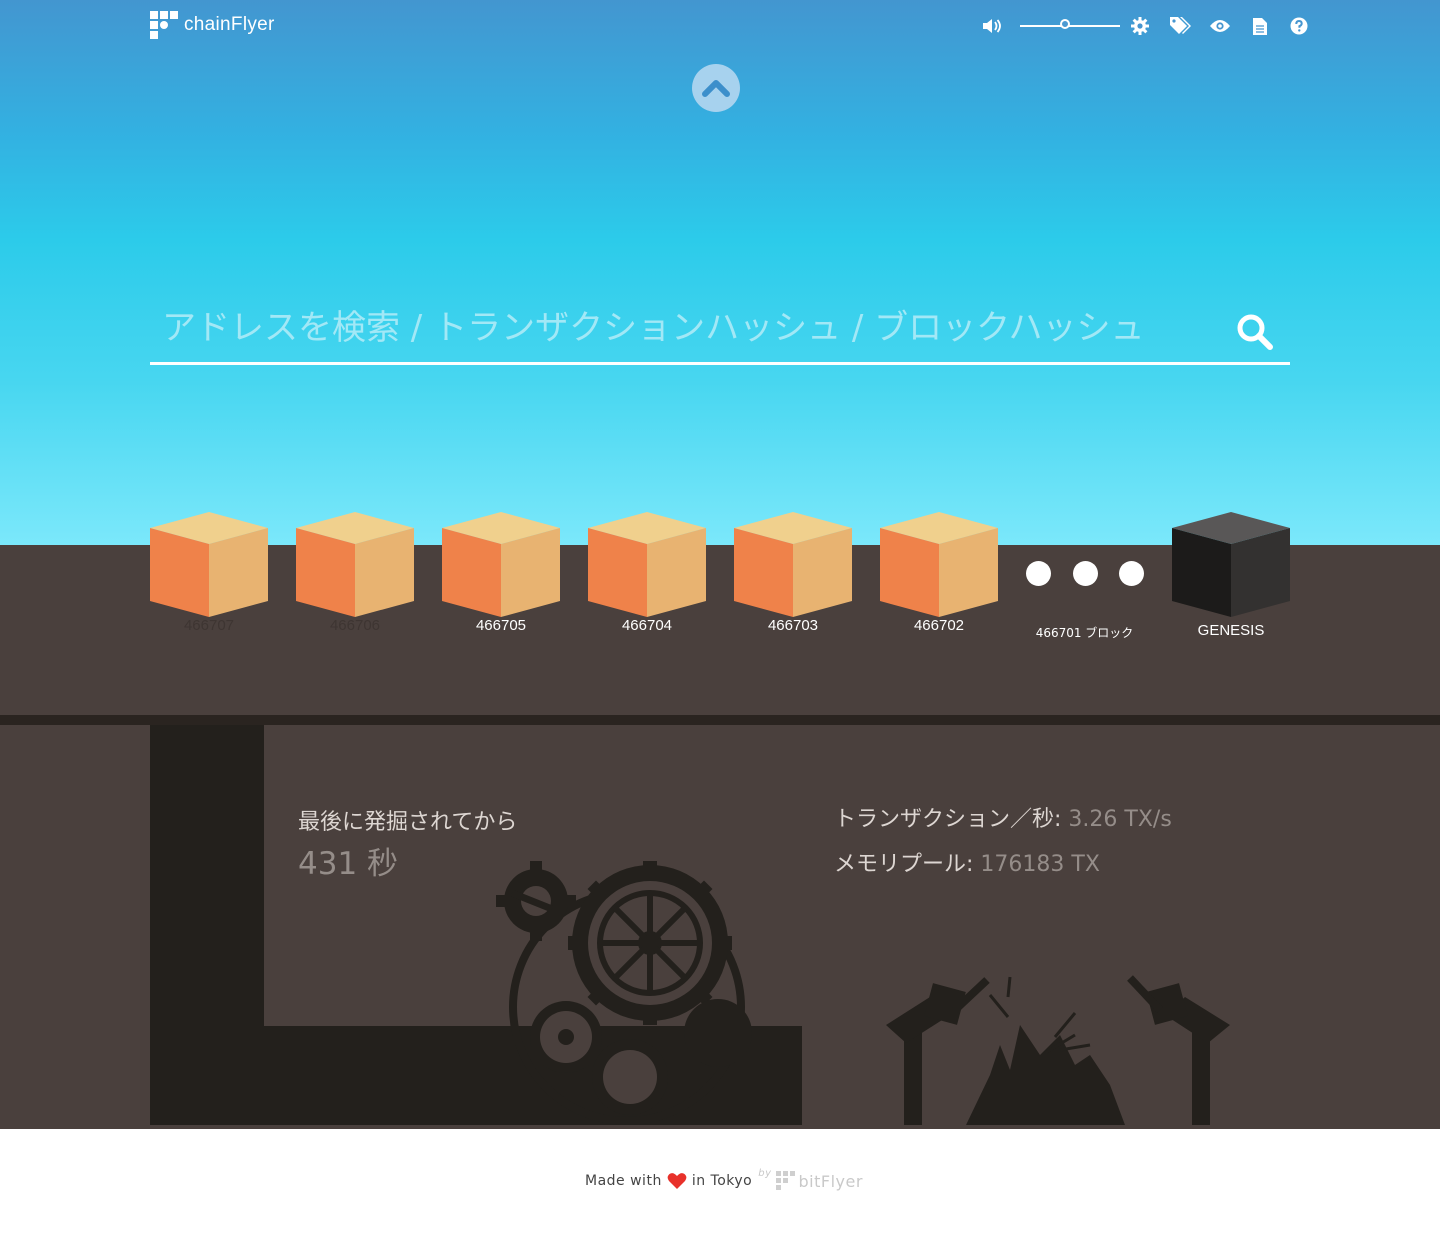  What do you see at coordinates (1180, 26) in the screenshot?
I see `tags-icon` at bounding box center [1180, 26].